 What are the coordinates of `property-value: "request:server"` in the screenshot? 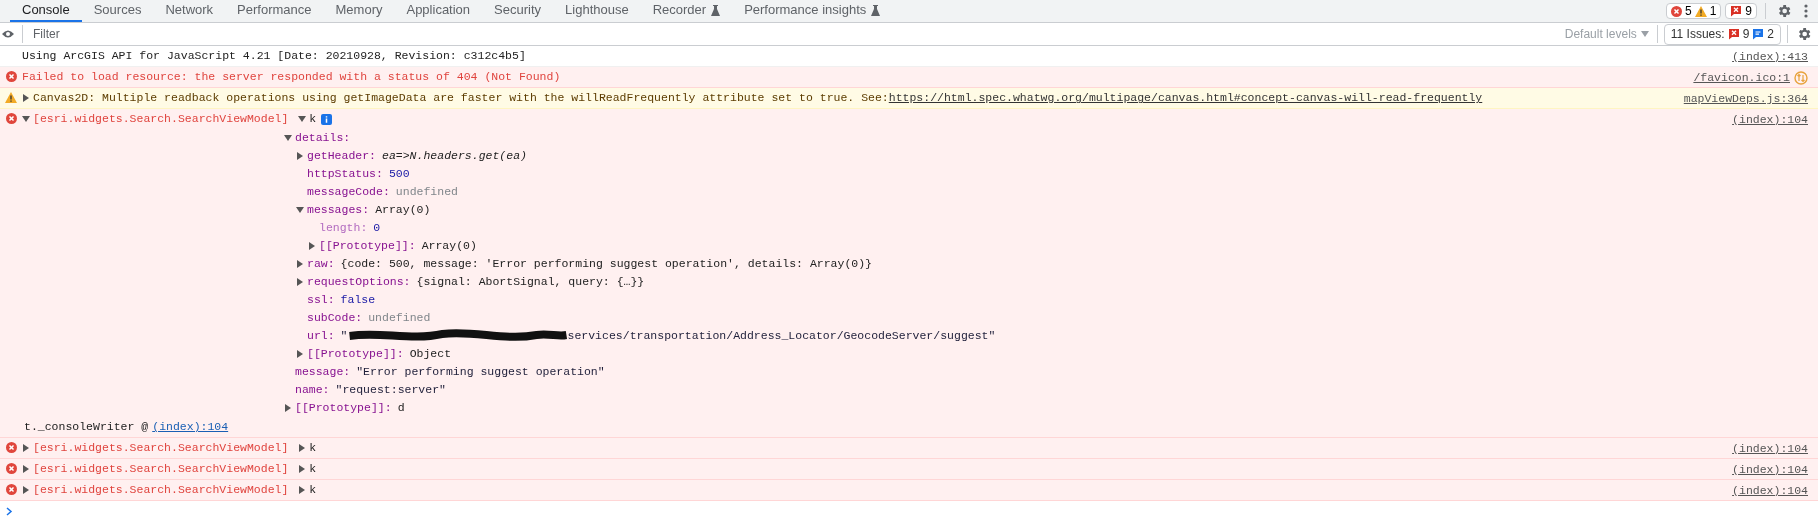 It's located at (390, 390).